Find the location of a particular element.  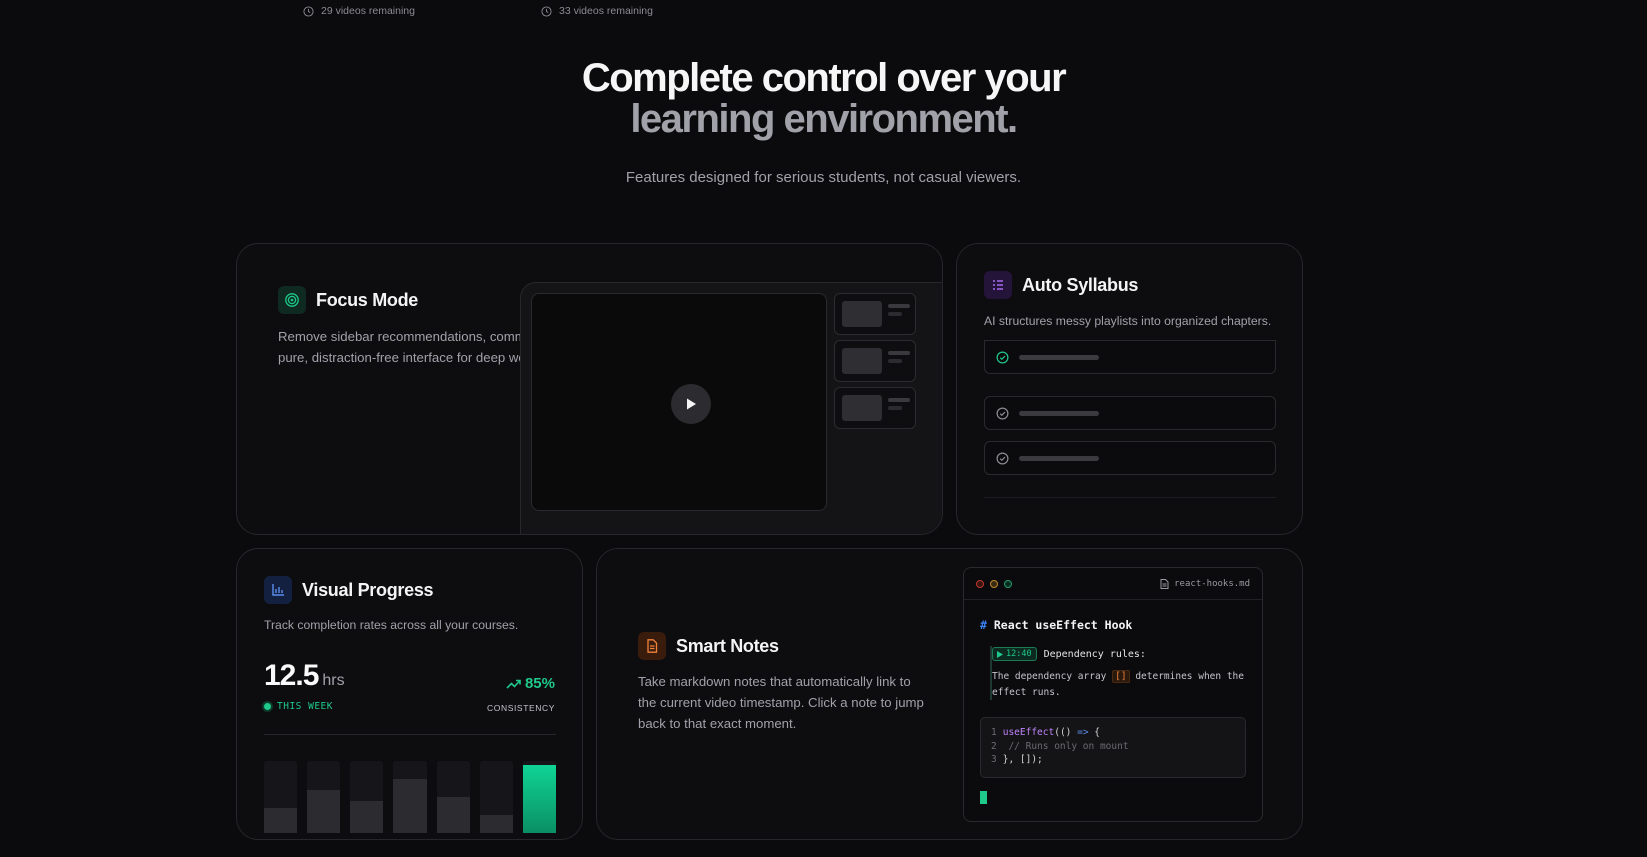

code-line: 2 // Runs only on mount is located at coordinates (1060, 746).